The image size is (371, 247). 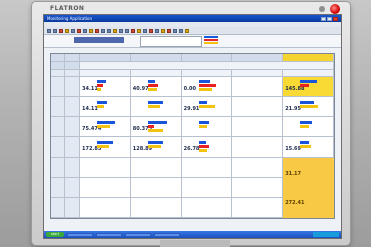 I want to click on maximize-icon, so click(x=329, y=18).